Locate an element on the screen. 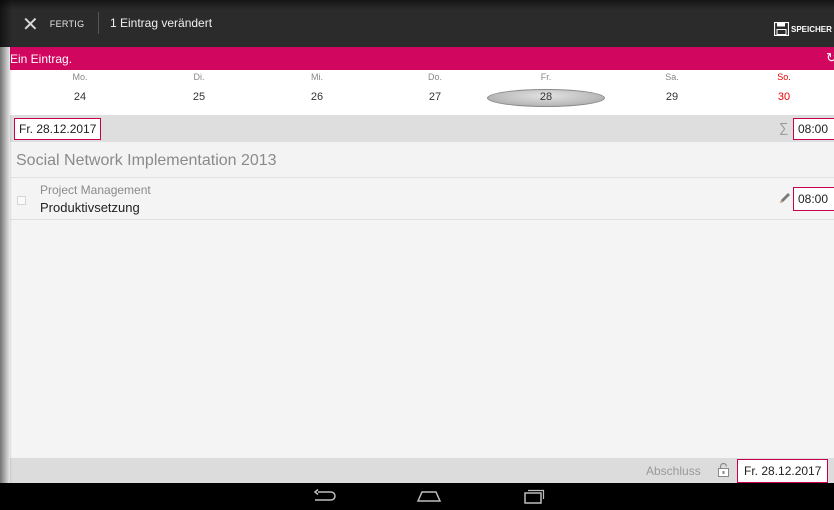 Image resolution: width=834 pixels, height=510 pixels. day-saturday: Sa. 29 is located at coordinates (672, 86).